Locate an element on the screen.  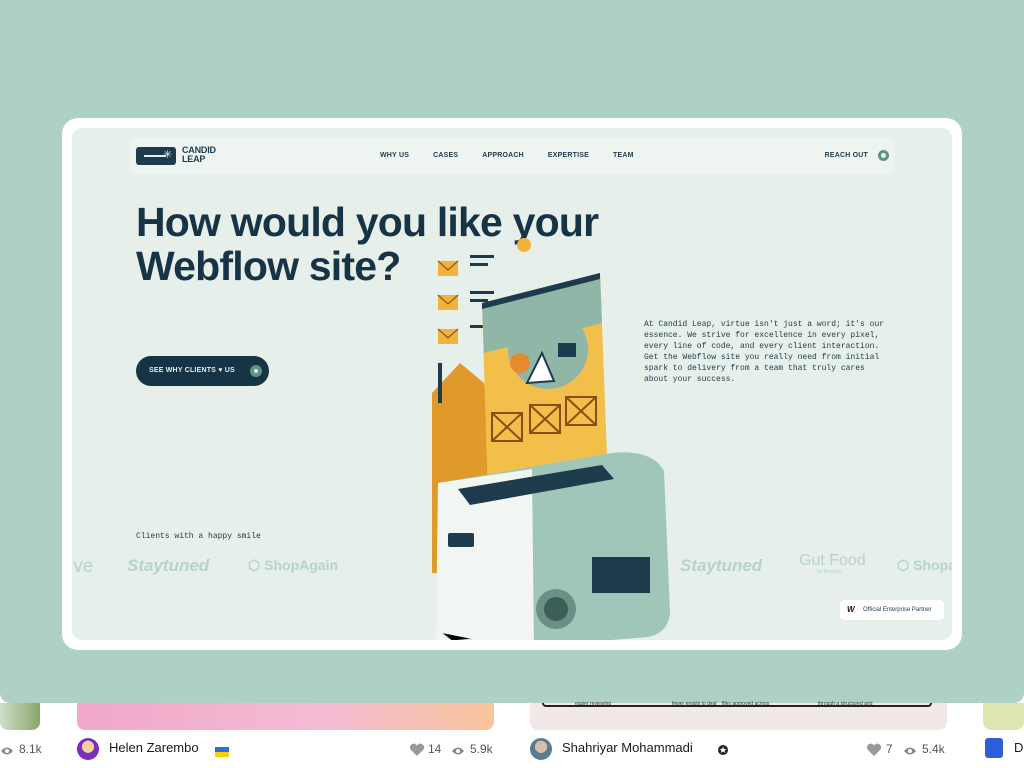
shot-2-author: Shahriyar Mohammadi is located at coordinates (627, 747).